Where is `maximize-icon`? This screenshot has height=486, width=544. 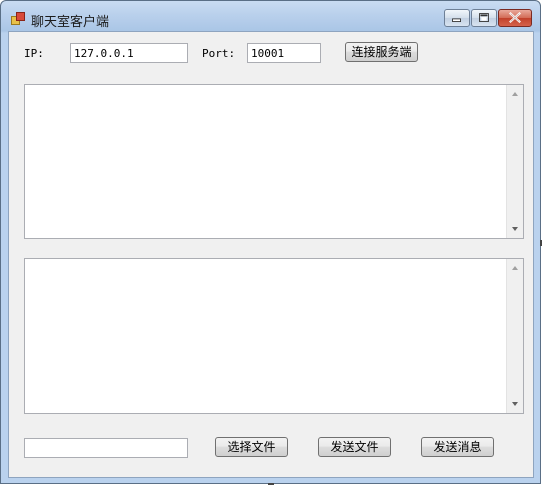 maximize-icon is located at coordinates (484, 17).